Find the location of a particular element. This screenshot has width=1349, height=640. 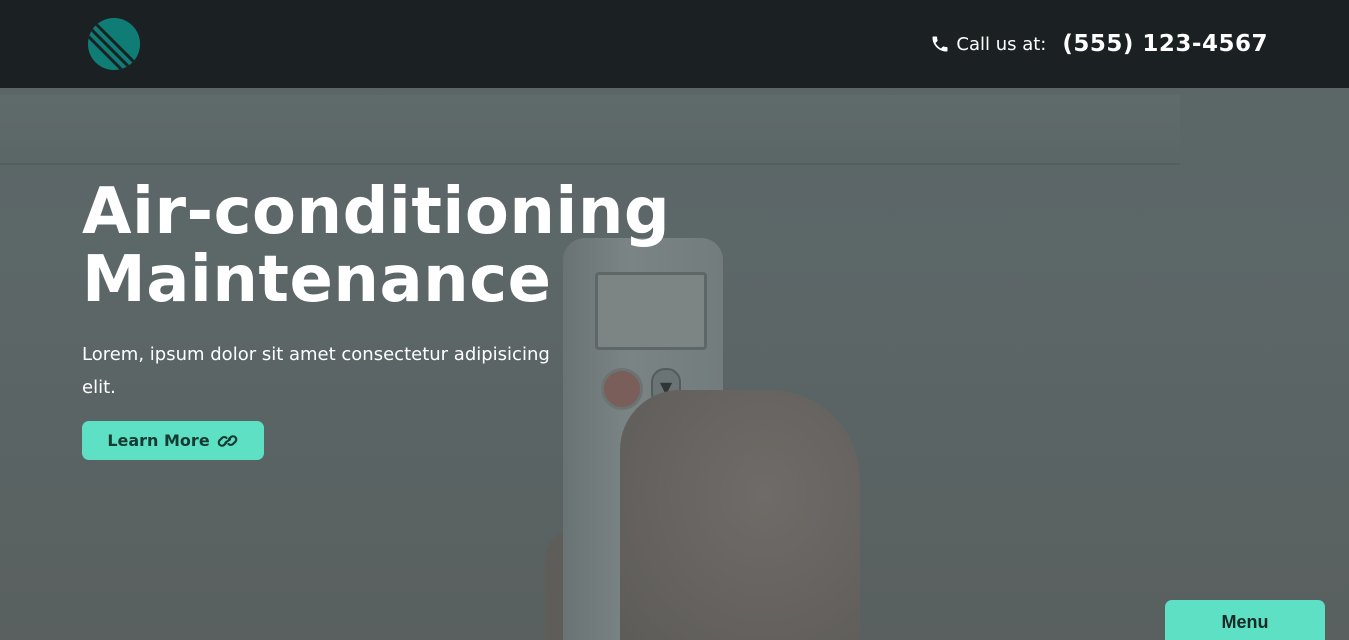

call-us: Call us at: (555) 123-4567 is located at coordinates (1099, 44).